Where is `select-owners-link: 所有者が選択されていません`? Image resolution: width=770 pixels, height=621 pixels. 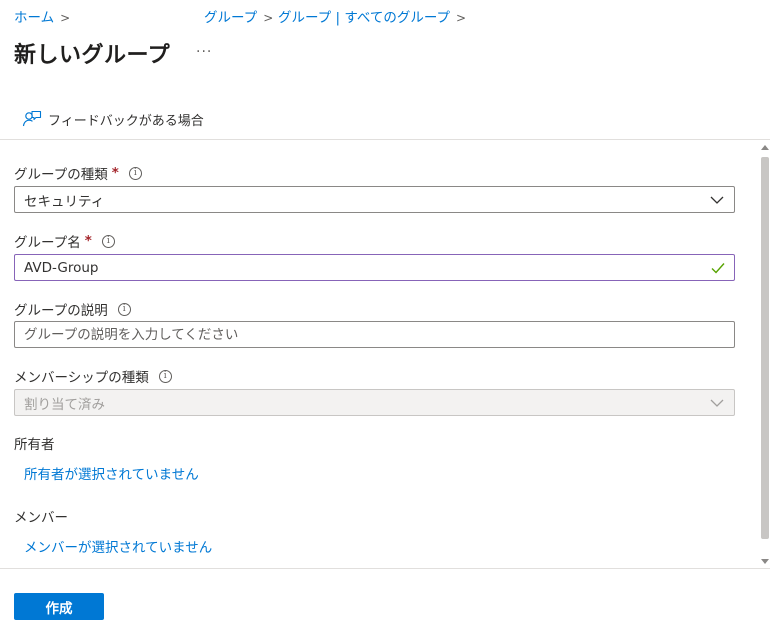
select-owners-link: 所有者が選択されていません is located at coordinates (111, 473).